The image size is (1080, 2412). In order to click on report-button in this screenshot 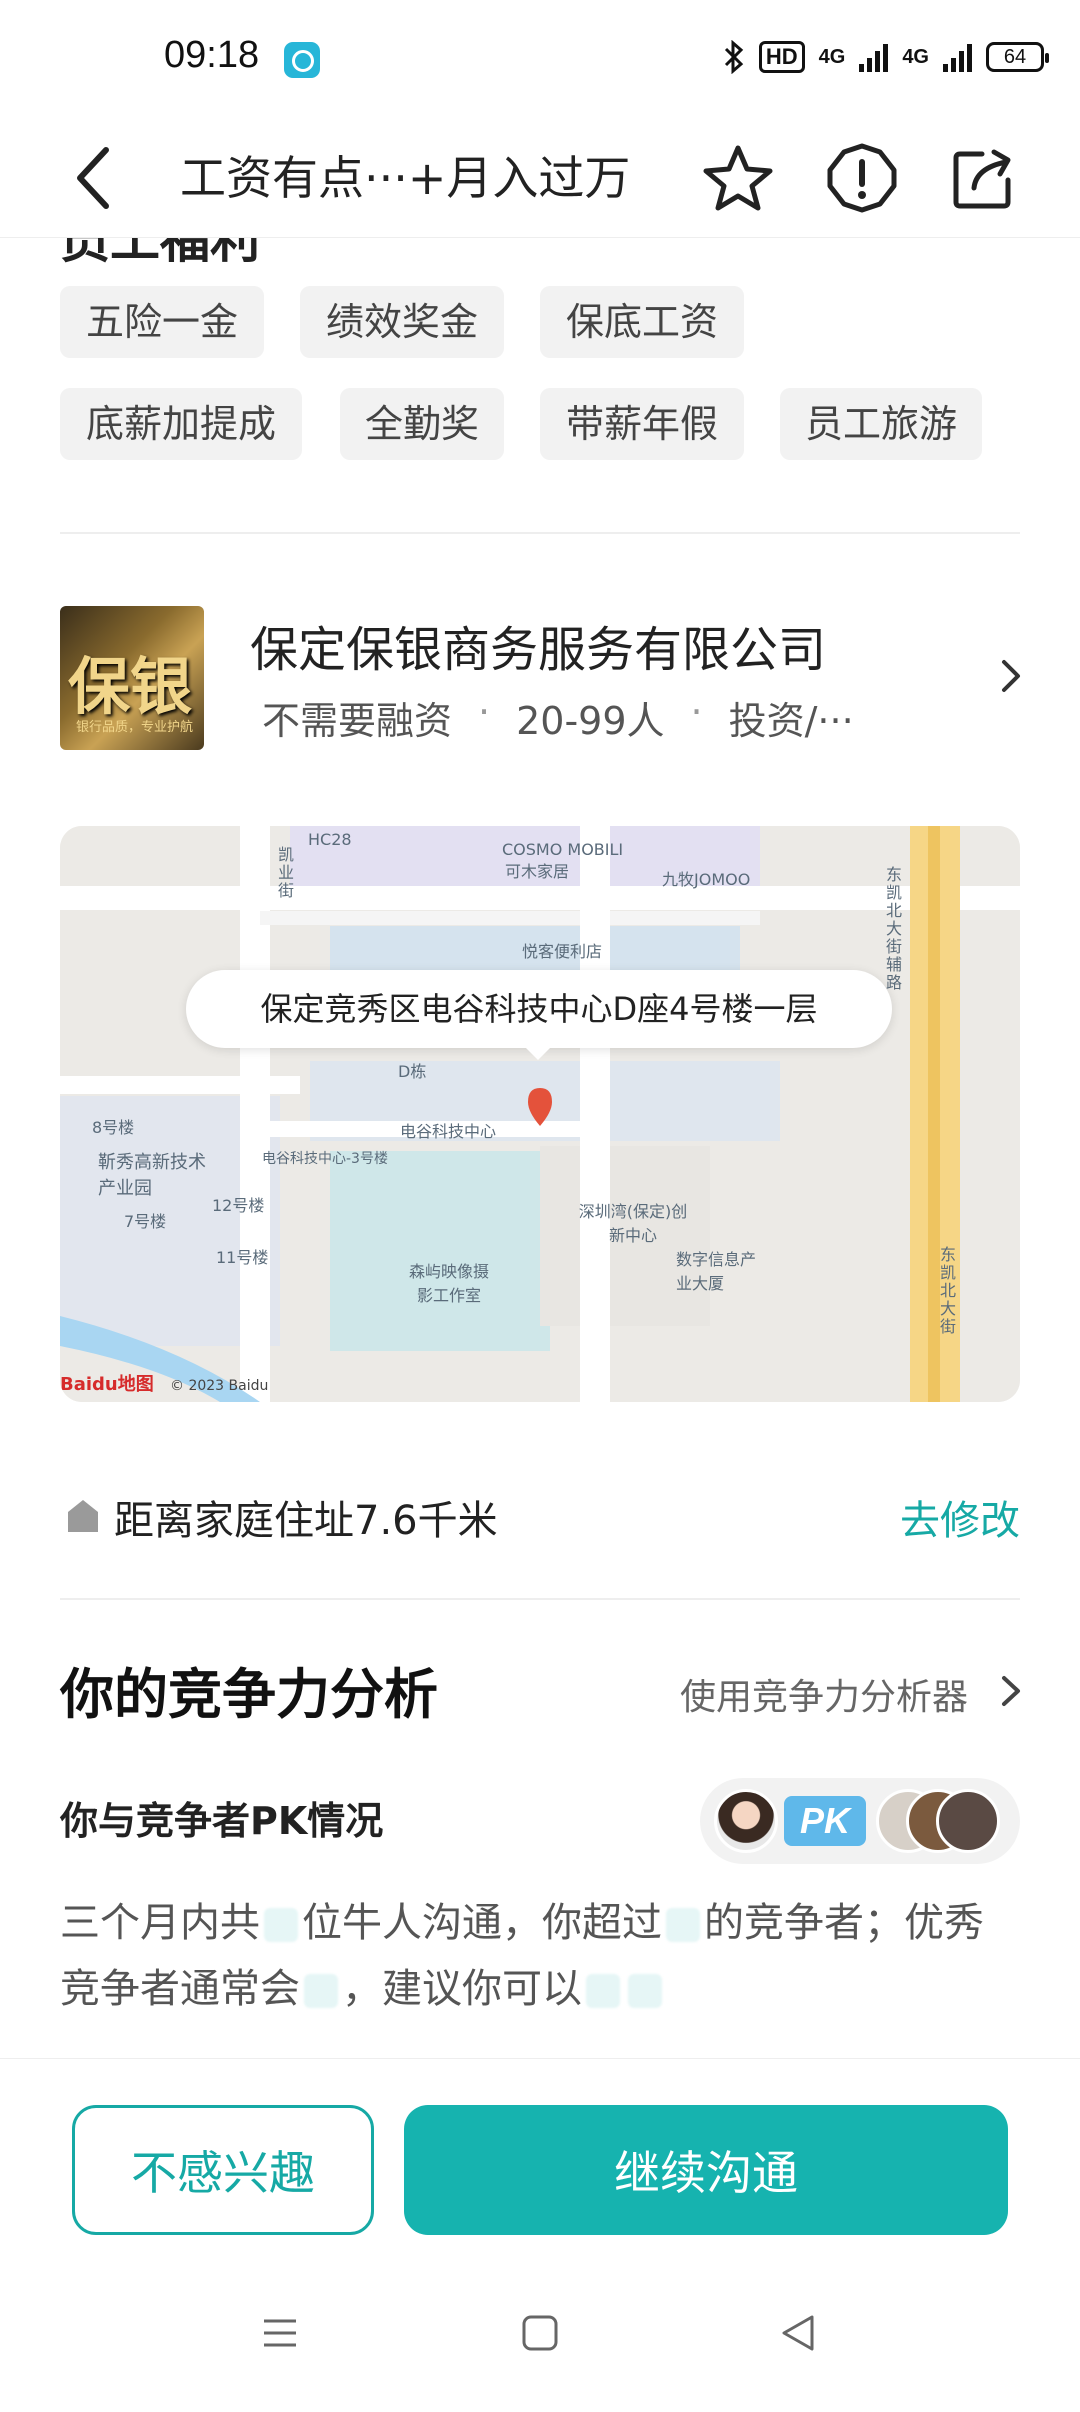, I will do `click(862, 178)`.